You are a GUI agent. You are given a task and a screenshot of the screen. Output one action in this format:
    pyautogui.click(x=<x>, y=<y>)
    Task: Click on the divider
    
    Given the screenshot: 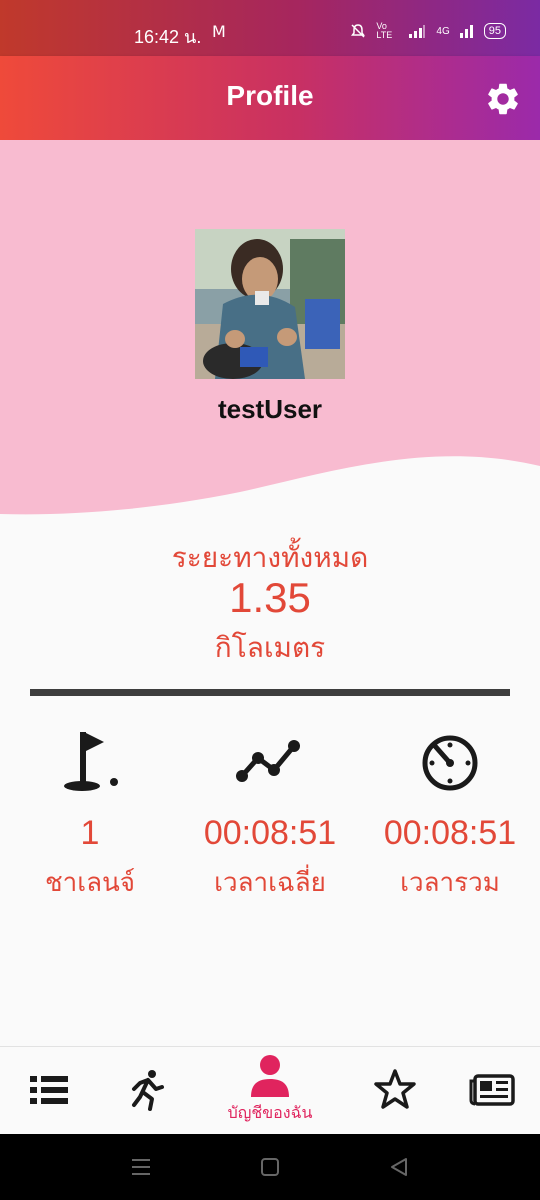 What is the action you would take?
    pyautogui.click(x=270, y=692)
    